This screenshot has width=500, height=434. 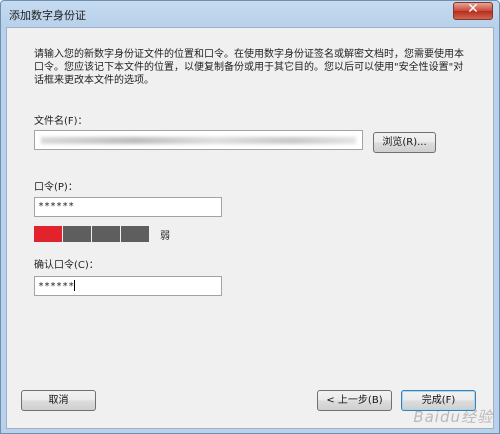 I want to click on filename-redacted, so click(x=198, y=140).